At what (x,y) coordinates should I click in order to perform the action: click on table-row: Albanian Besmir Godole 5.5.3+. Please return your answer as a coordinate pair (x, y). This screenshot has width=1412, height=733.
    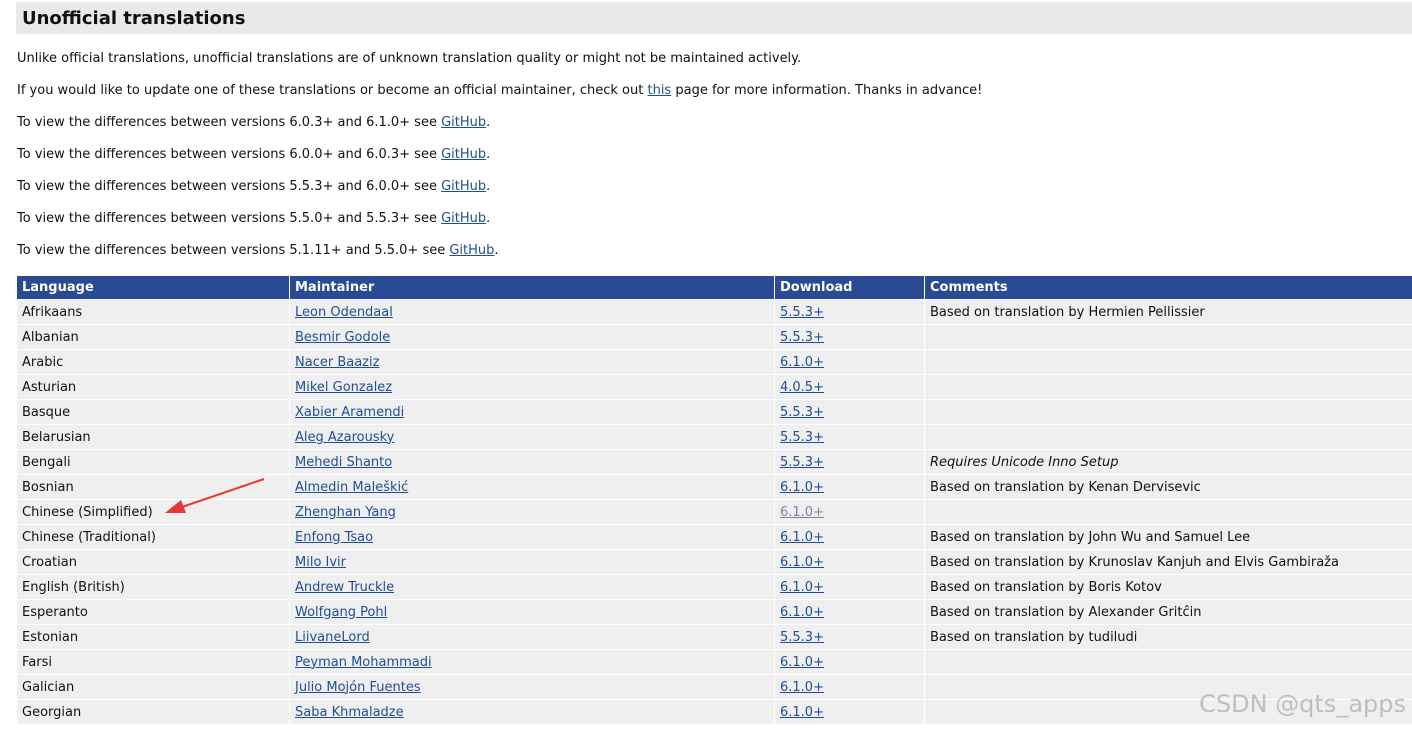
    Looking at the image, I should click on (714, 337).